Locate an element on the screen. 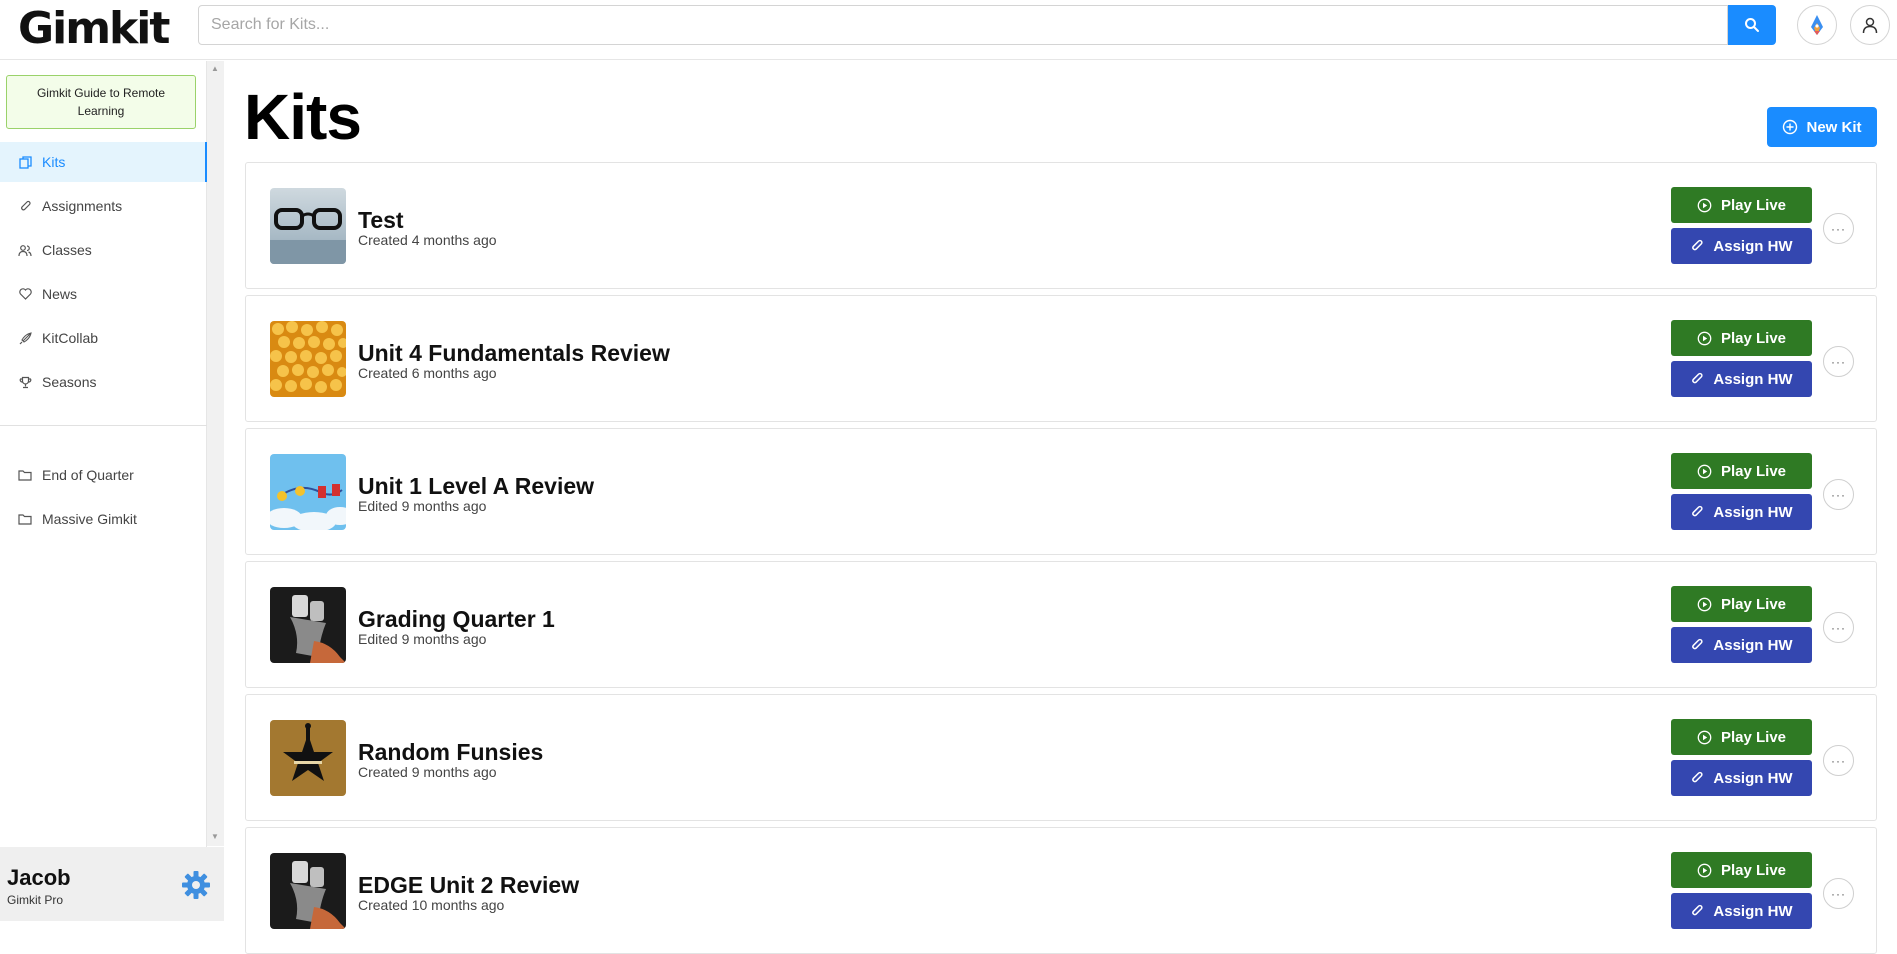 This screenshot has height=954, width=1897. user-plan: Gimkit Pro is located at coordinates (35, 900).